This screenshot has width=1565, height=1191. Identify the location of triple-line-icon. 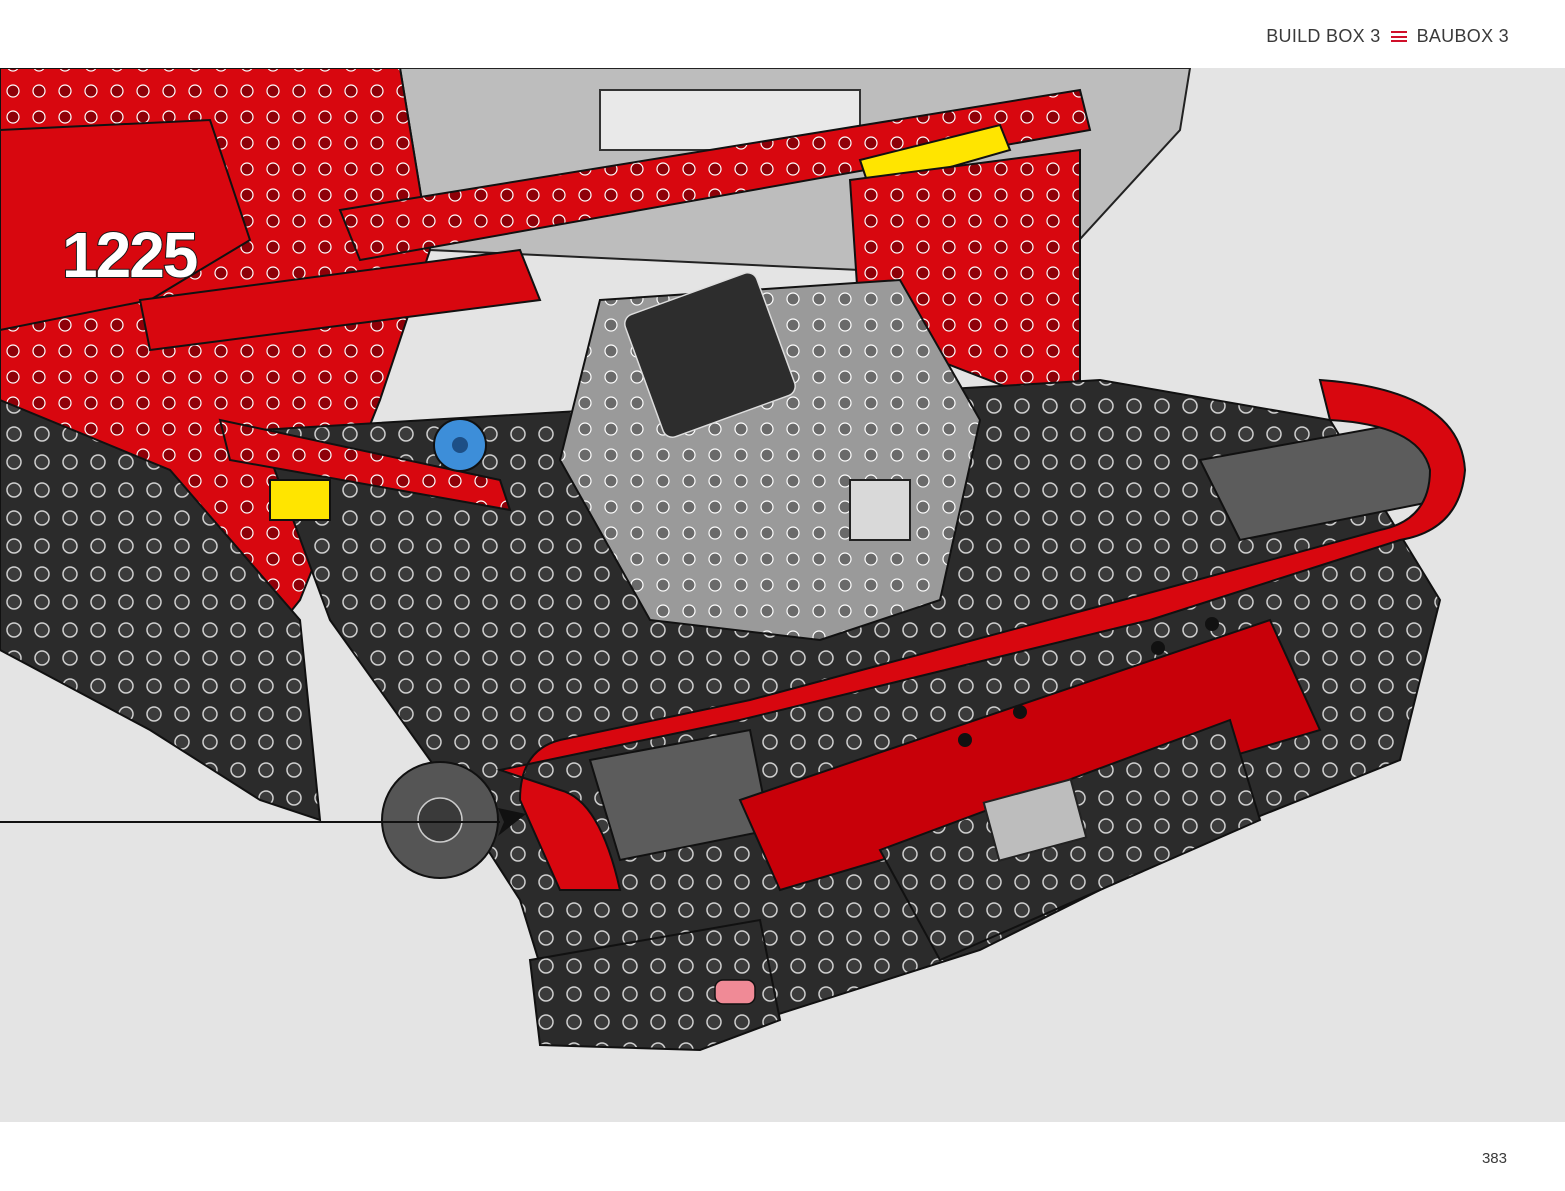
(1398, 36).